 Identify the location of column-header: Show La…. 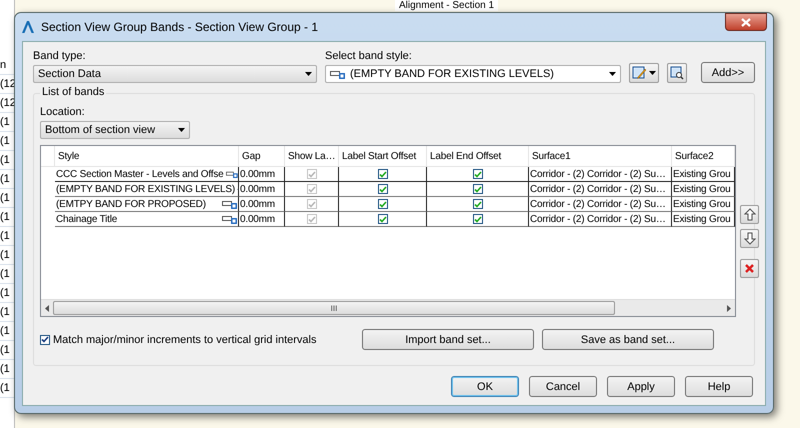
(312, 156).